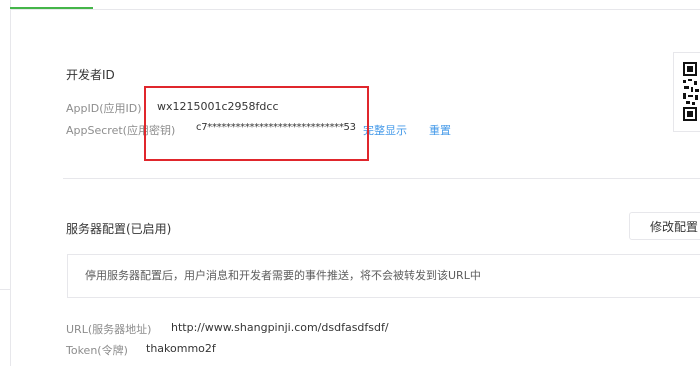  Describe the element at coordinates (440, 130) in the screenshot. I see `reset-secret-link: 重置` at that location.